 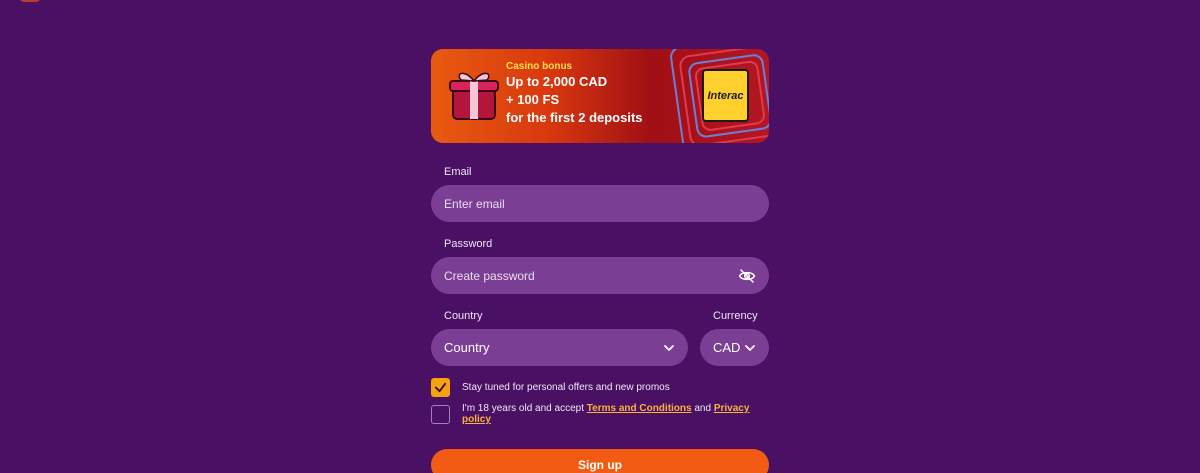 What do you see at coordinates (474, 203) in the screenshot?
I see `email-placeholder: Enter email` at bounding box center [474, 203].